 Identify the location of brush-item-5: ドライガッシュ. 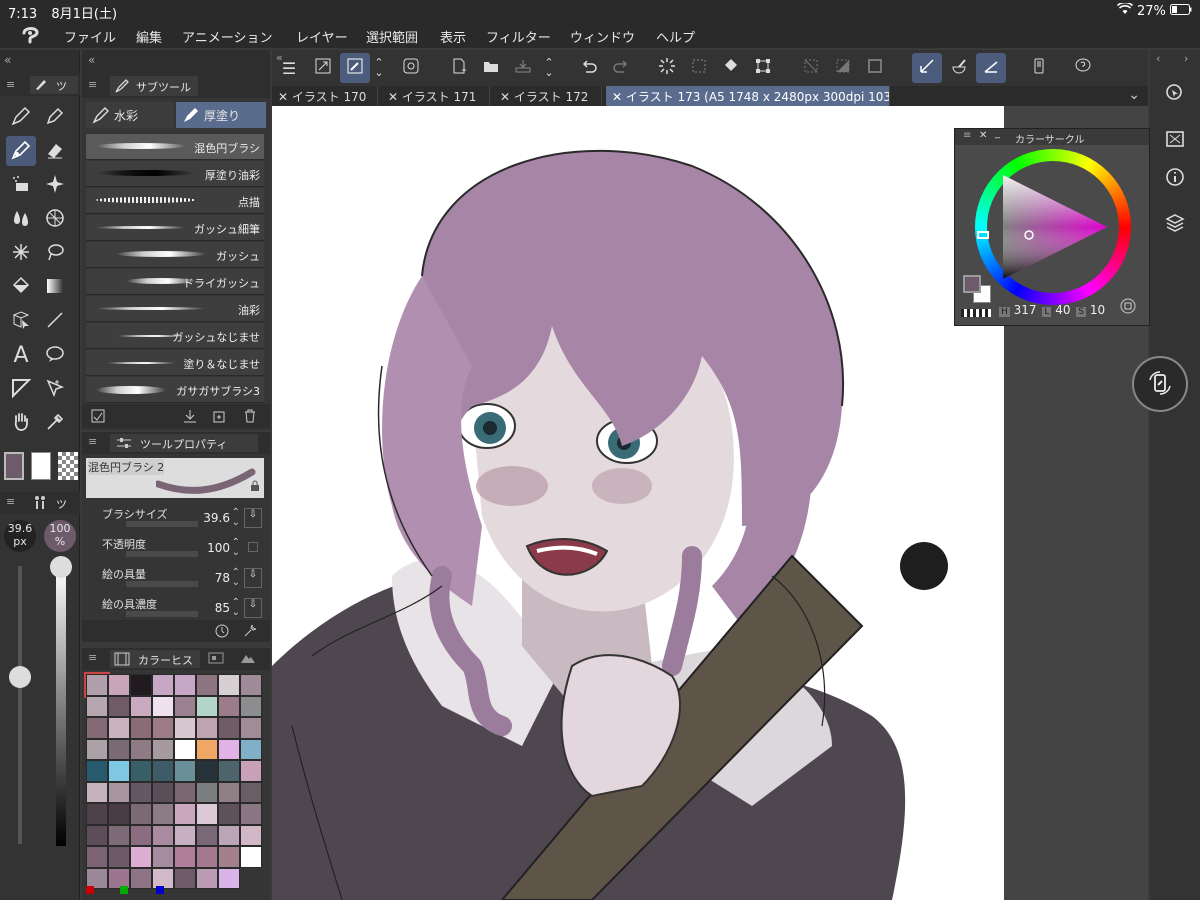
(175, 282).